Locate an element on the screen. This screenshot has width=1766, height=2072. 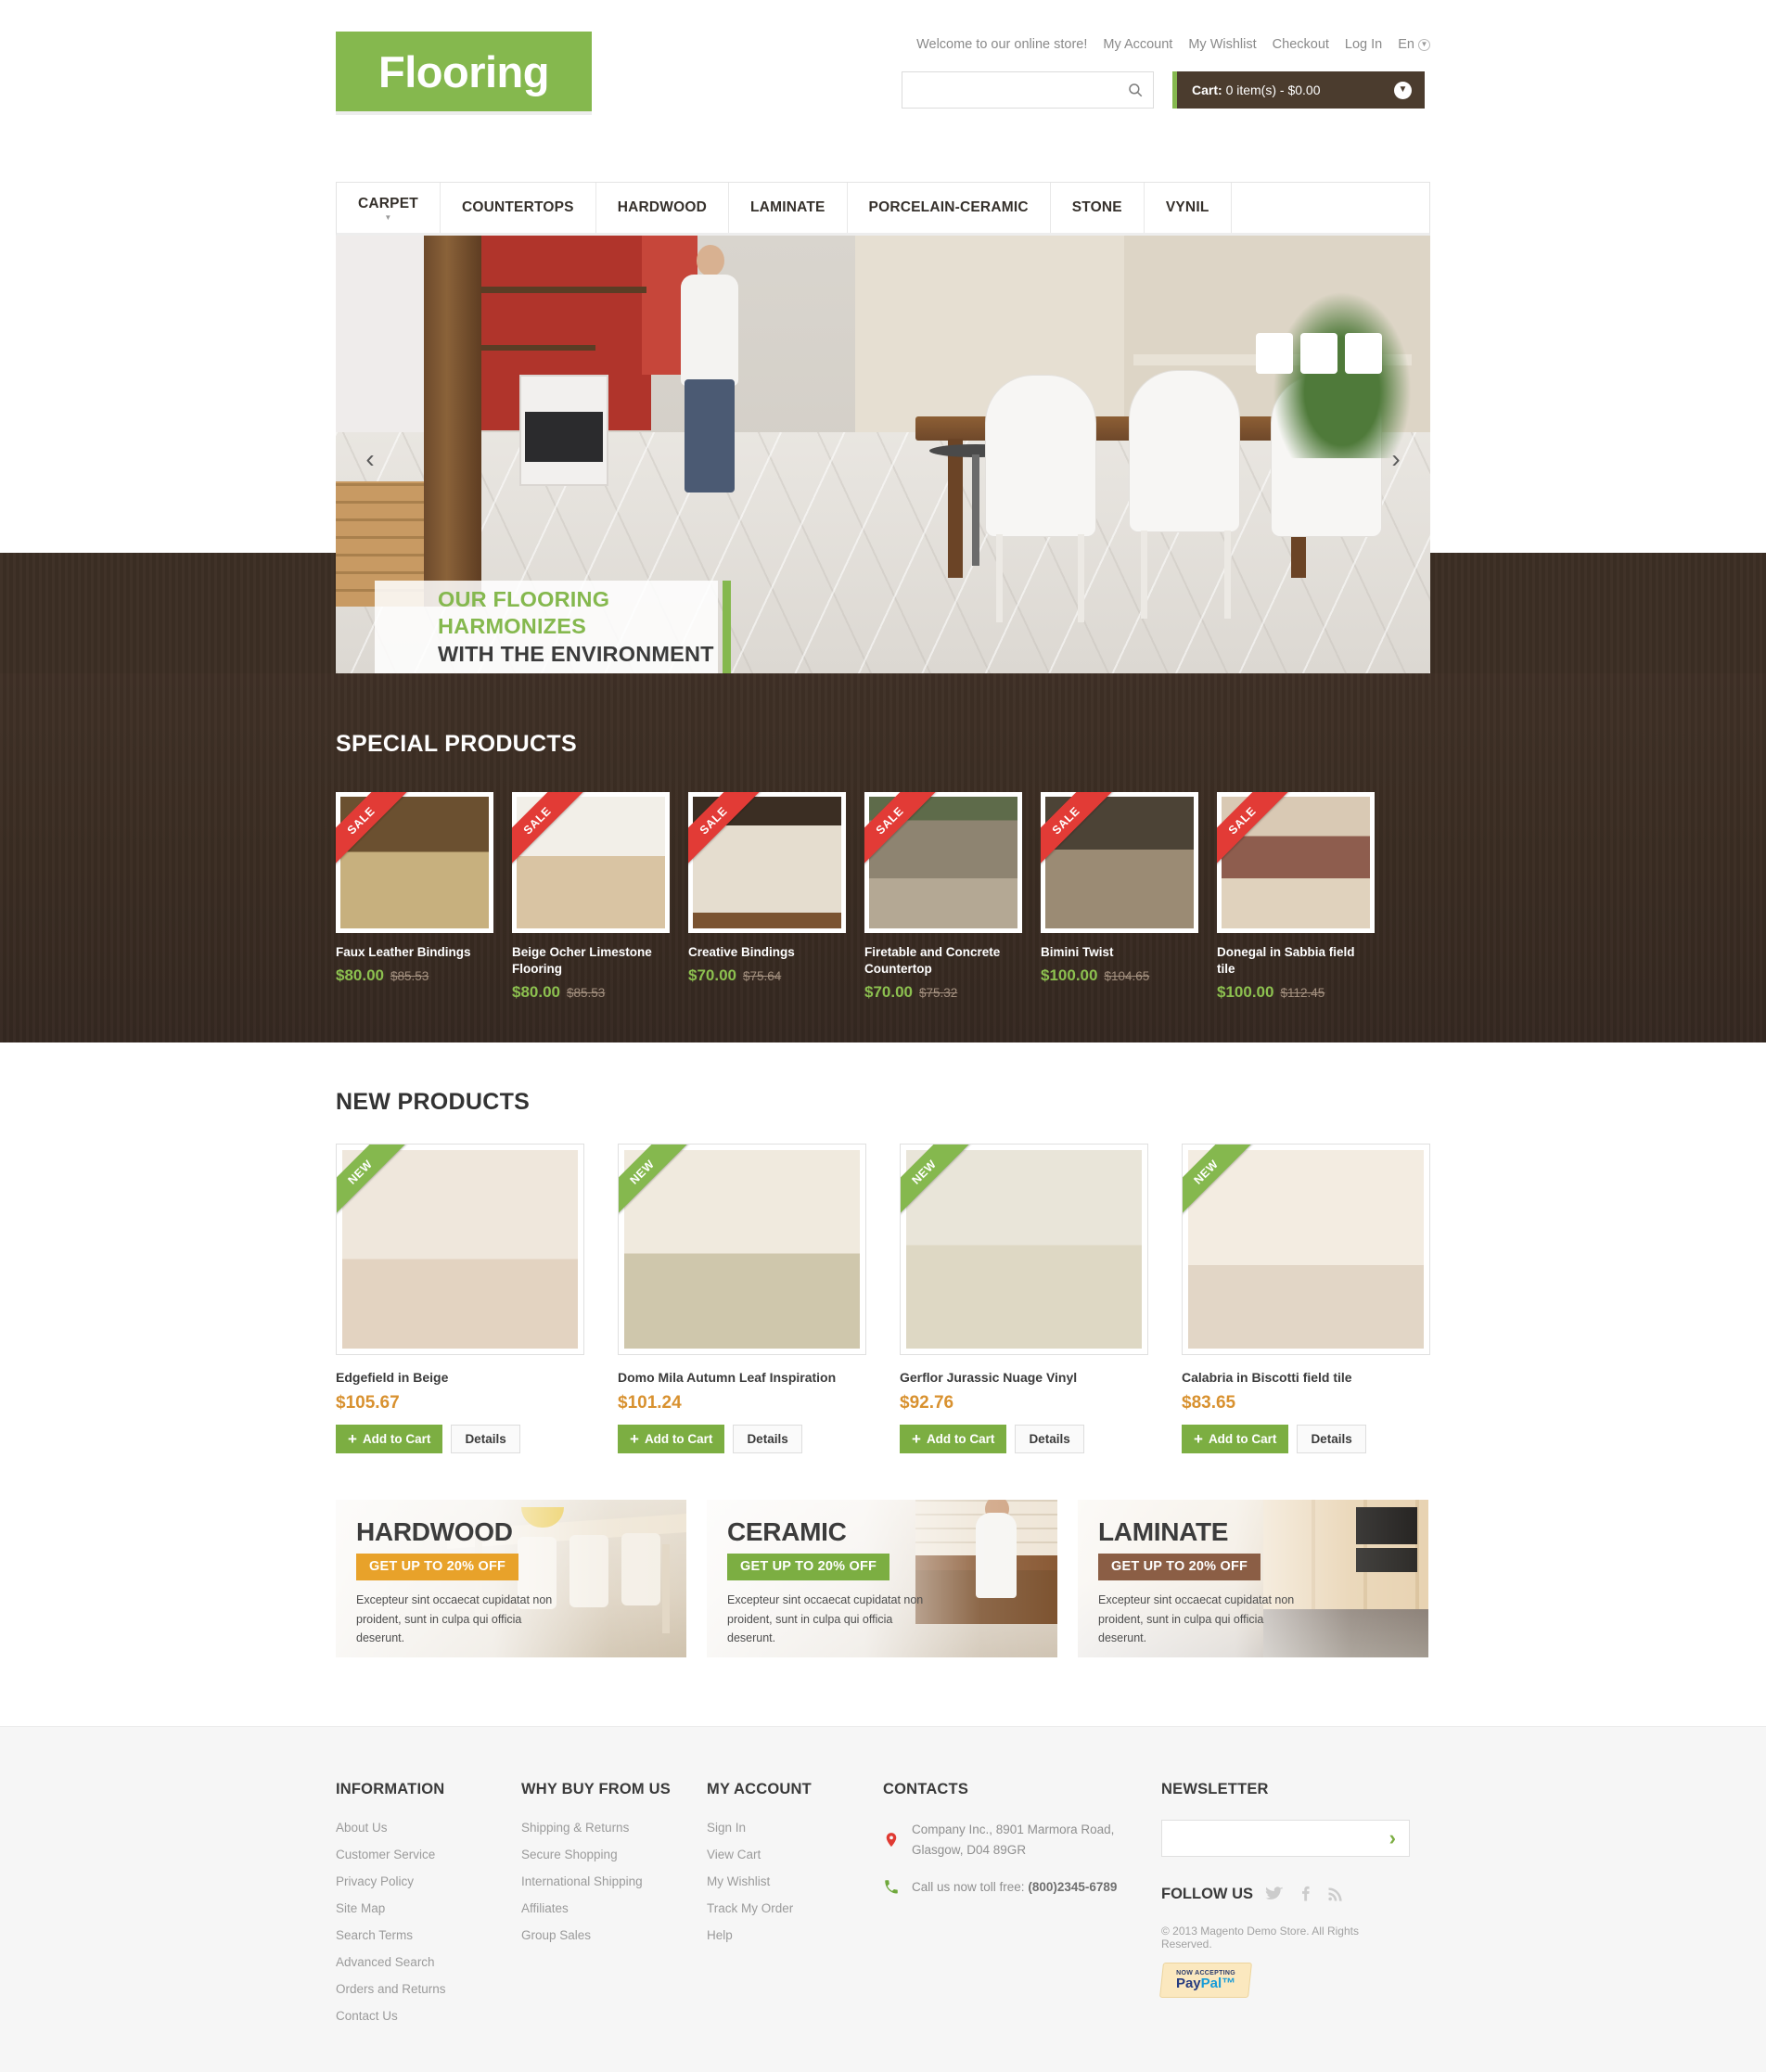
footer-title: INFORMATION is located at coordinates (390, 1789).